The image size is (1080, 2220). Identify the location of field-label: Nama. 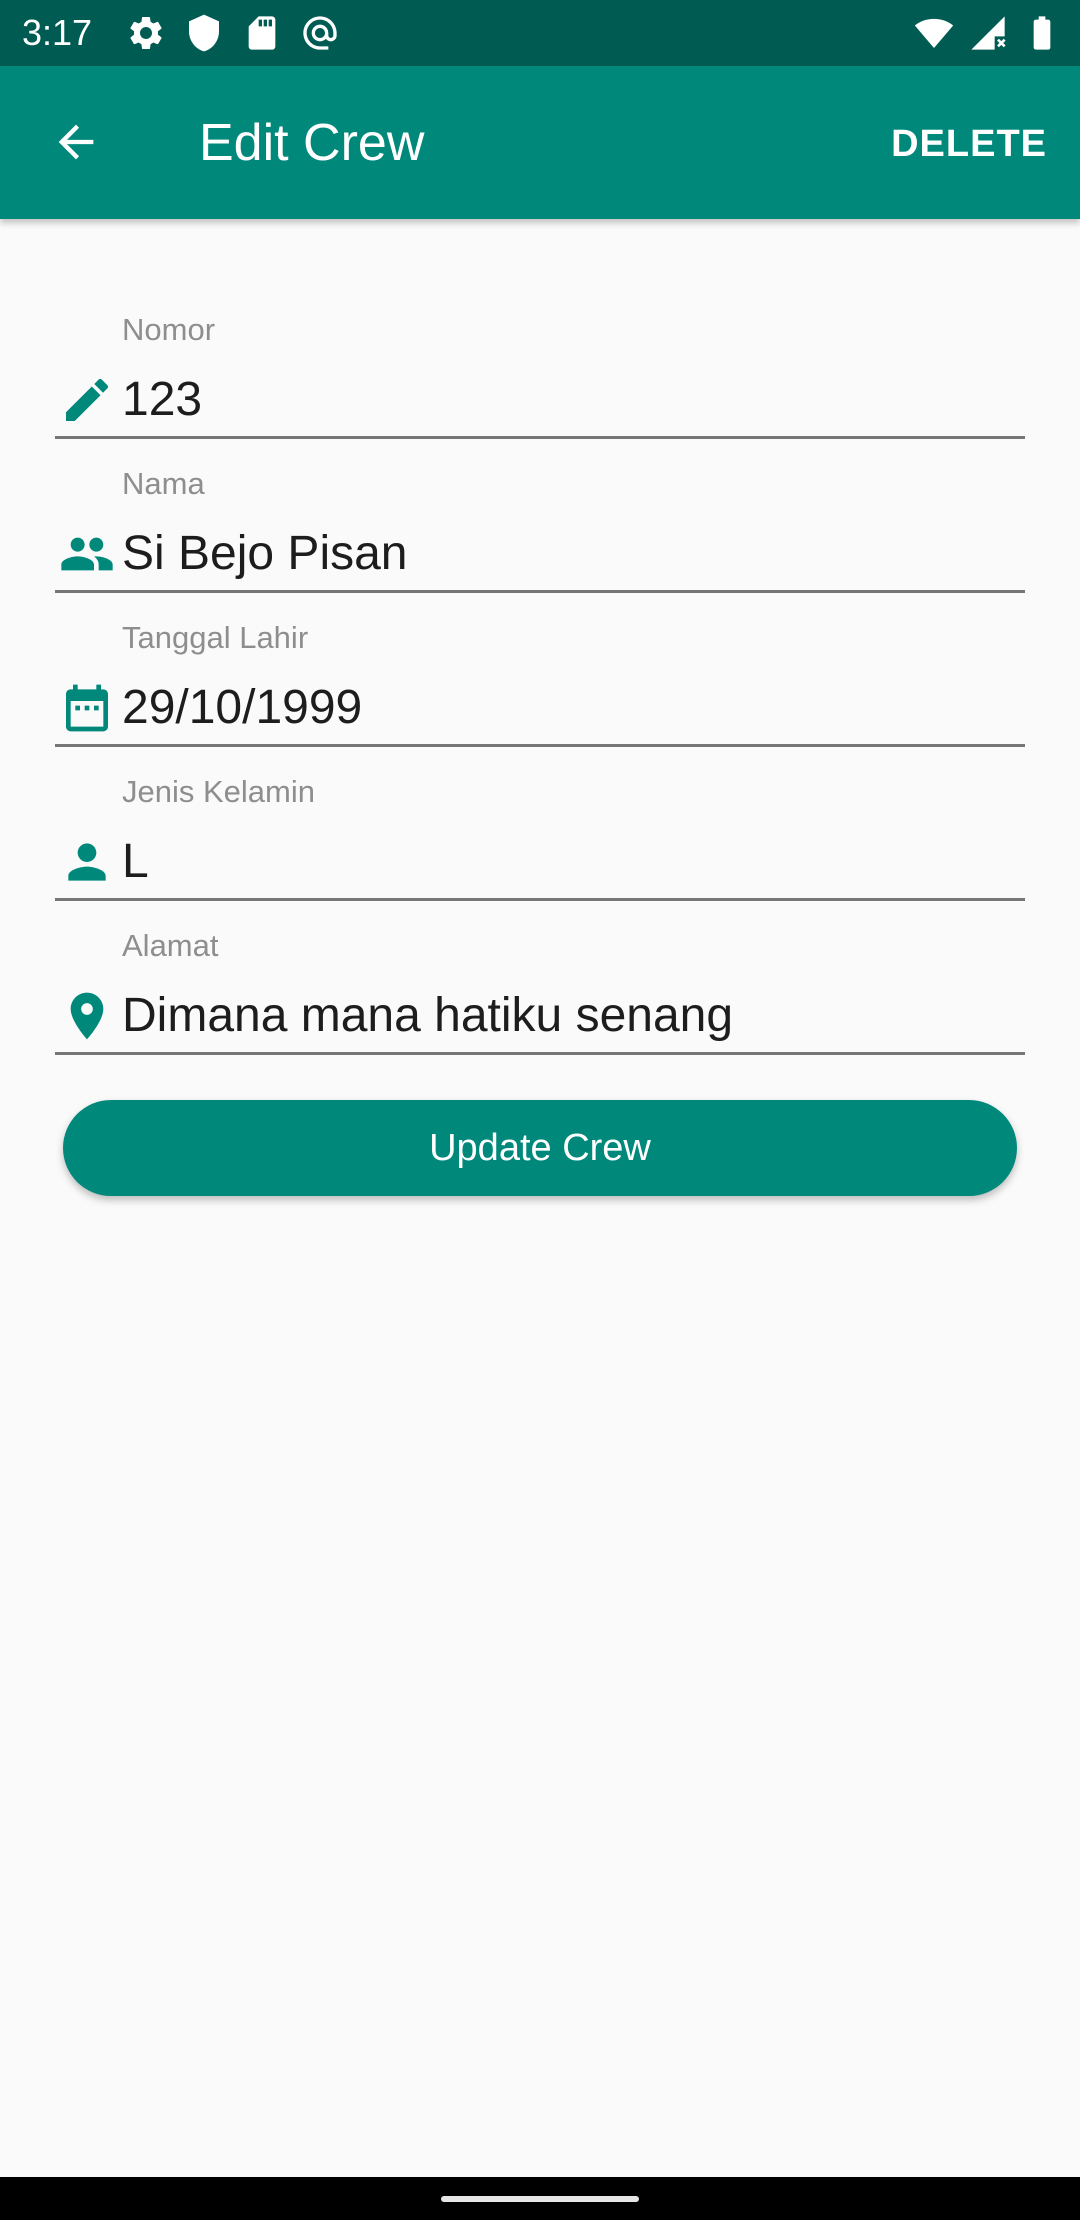
(163, 483).